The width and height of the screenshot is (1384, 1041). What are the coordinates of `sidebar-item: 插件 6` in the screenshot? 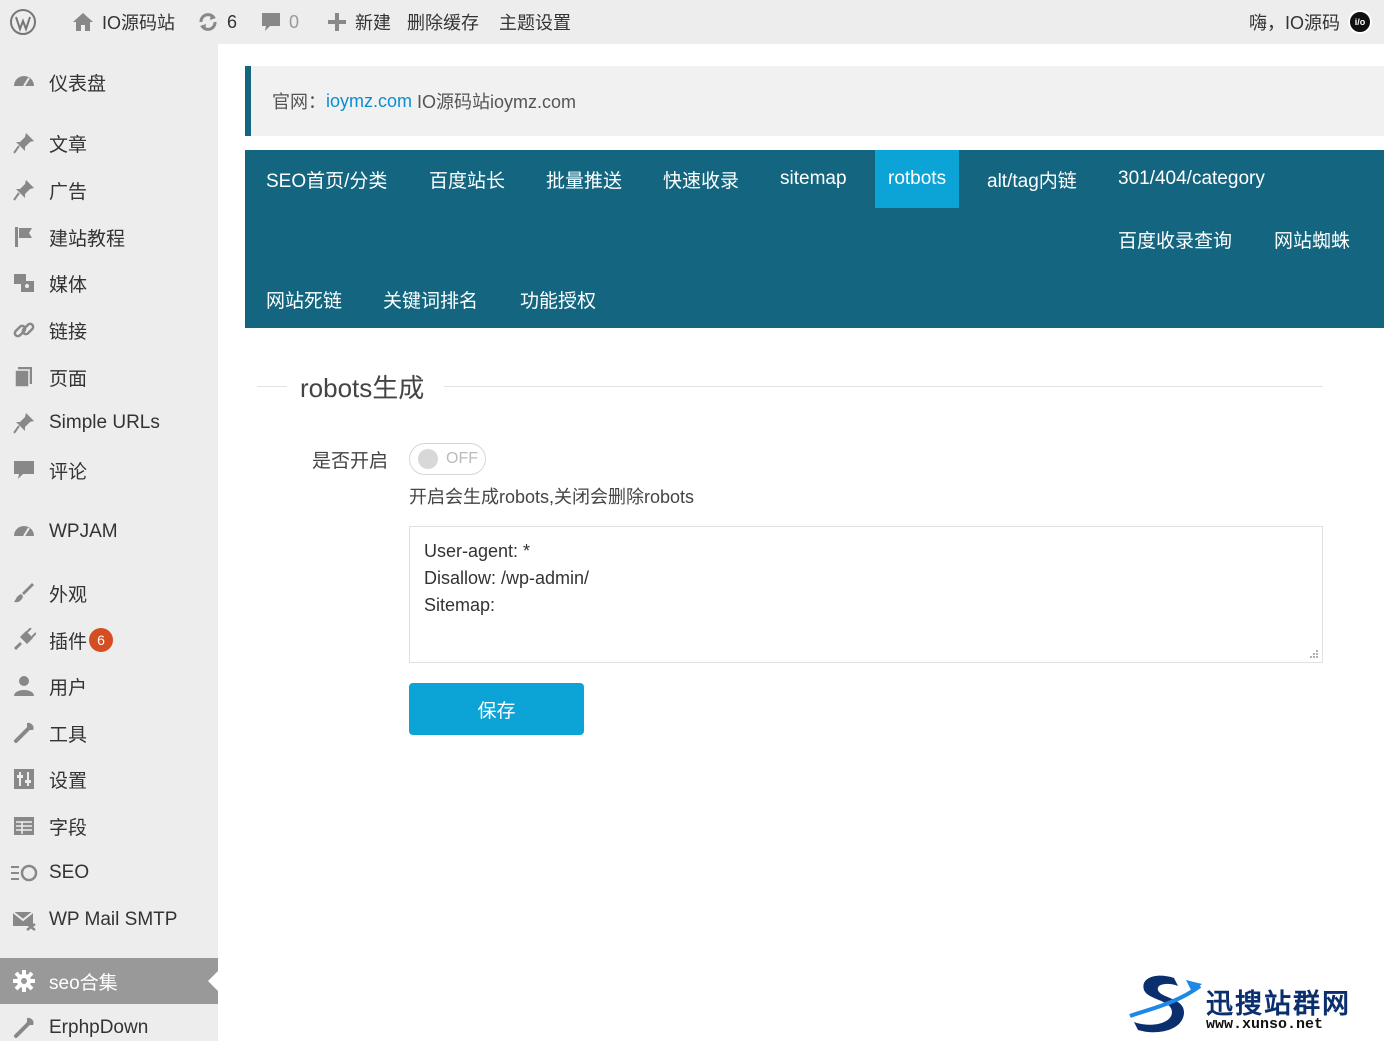 It's located at (109, 640).